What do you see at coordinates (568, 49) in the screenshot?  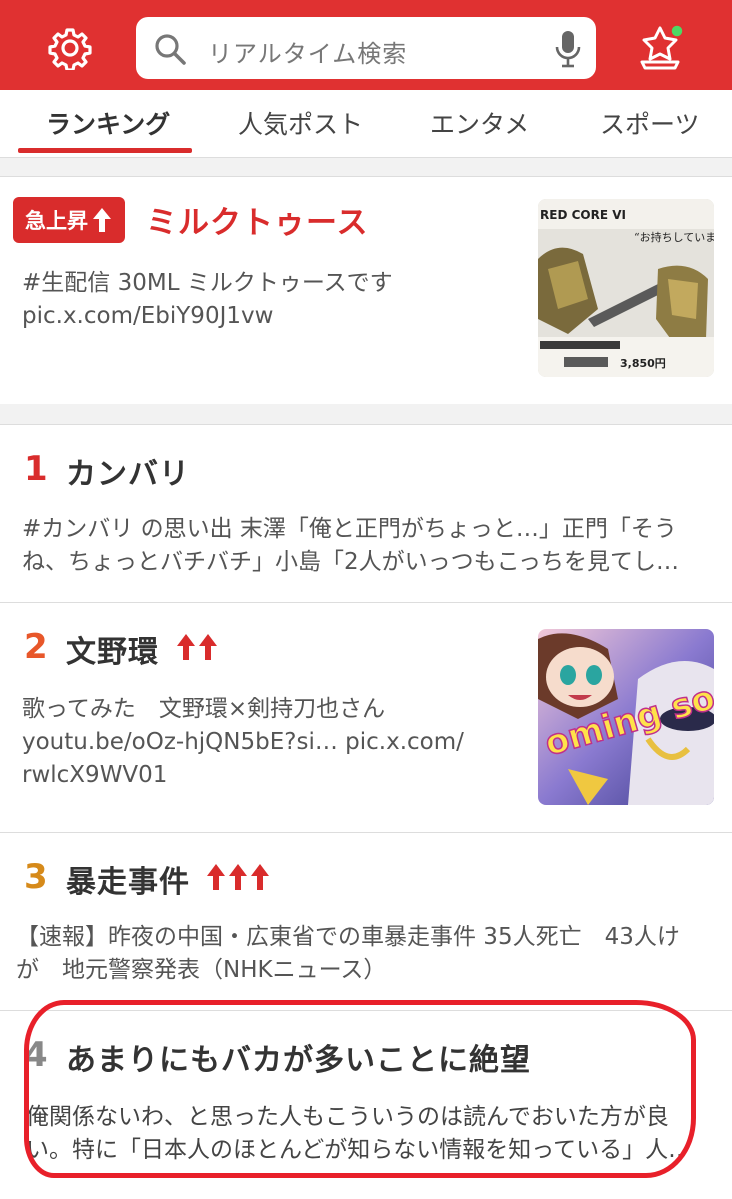 I see `microphone-icon` at bounding box center [568, 49].